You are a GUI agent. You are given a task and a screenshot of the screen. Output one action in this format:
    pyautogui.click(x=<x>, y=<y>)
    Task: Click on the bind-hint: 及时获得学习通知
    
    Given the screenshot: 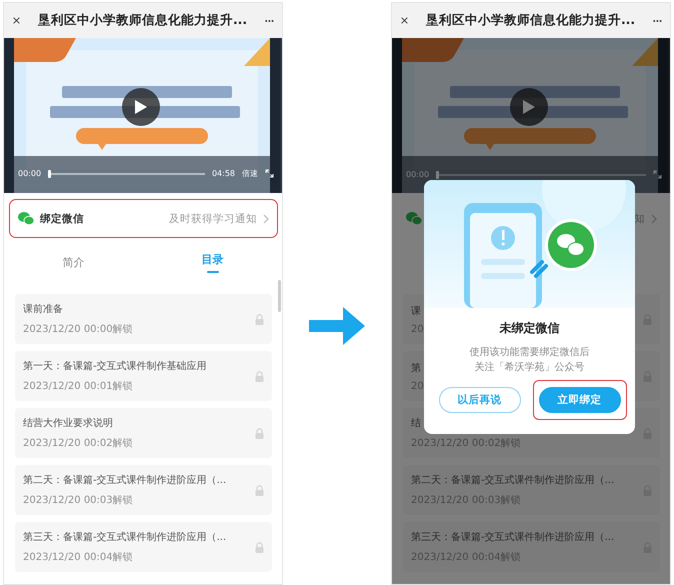 What is the action you would take?
    pyautogui.click(x=213, y=219)
    